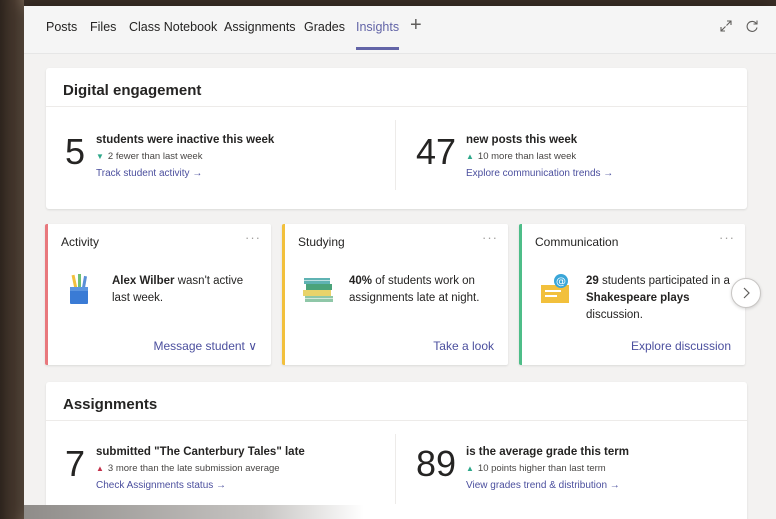  Describe the element at coordinates (149, 173) in the screenshot. I see `track-student-activity-link: Track student activity →` at that location.